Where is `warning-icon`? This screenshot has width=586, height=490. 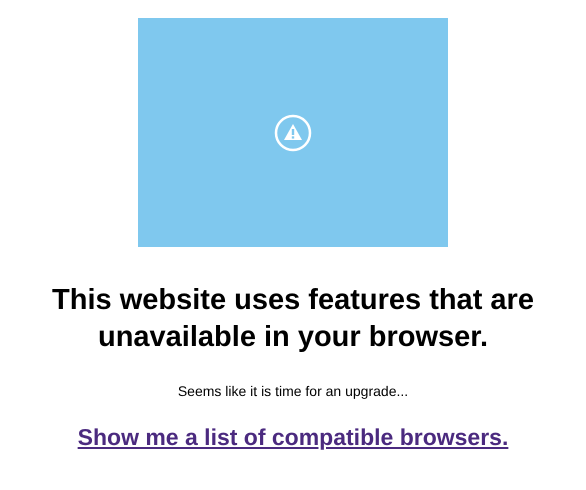 warning-icon is located at coordinates (293, 133).